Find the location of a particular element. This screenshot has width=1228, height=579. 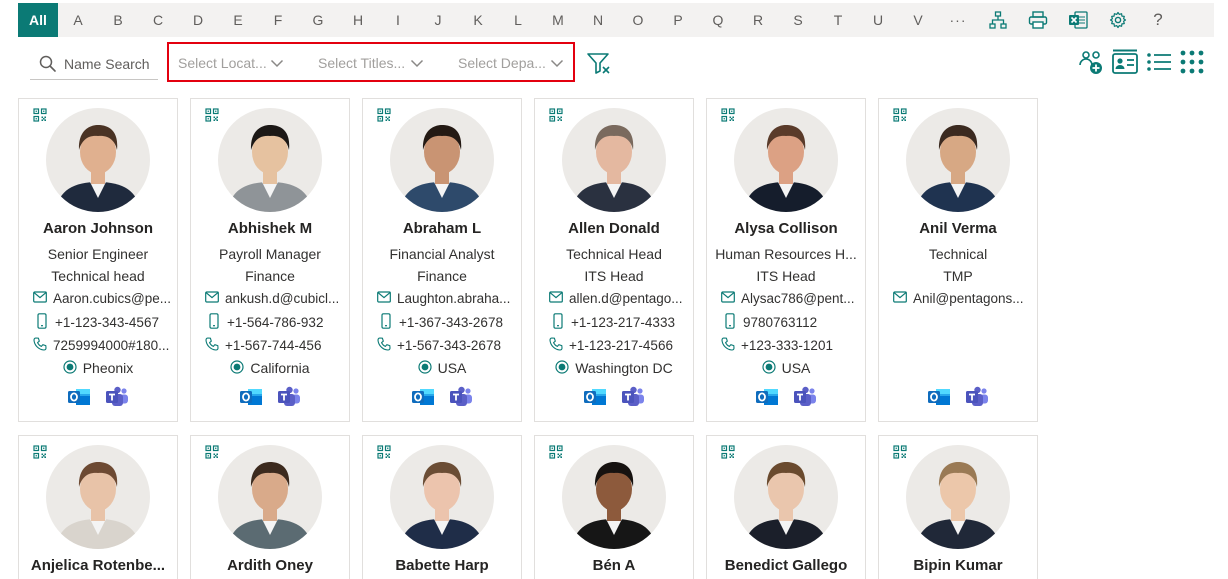

employee-mobile: +1-564-786-932 is located at coordinates (275, 321).